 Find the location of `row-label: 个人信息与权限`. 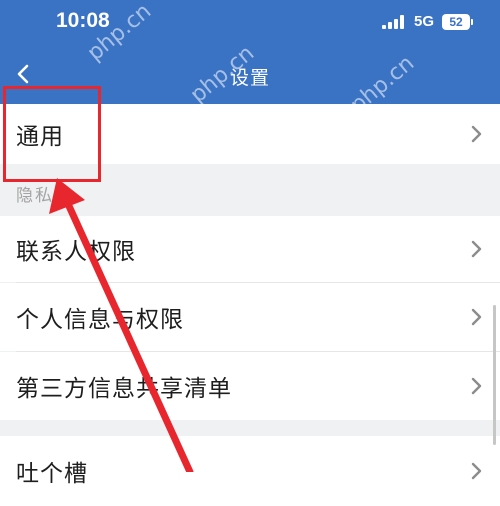

row-label: 个人信息与权限 is located at coordinates (100, 320).